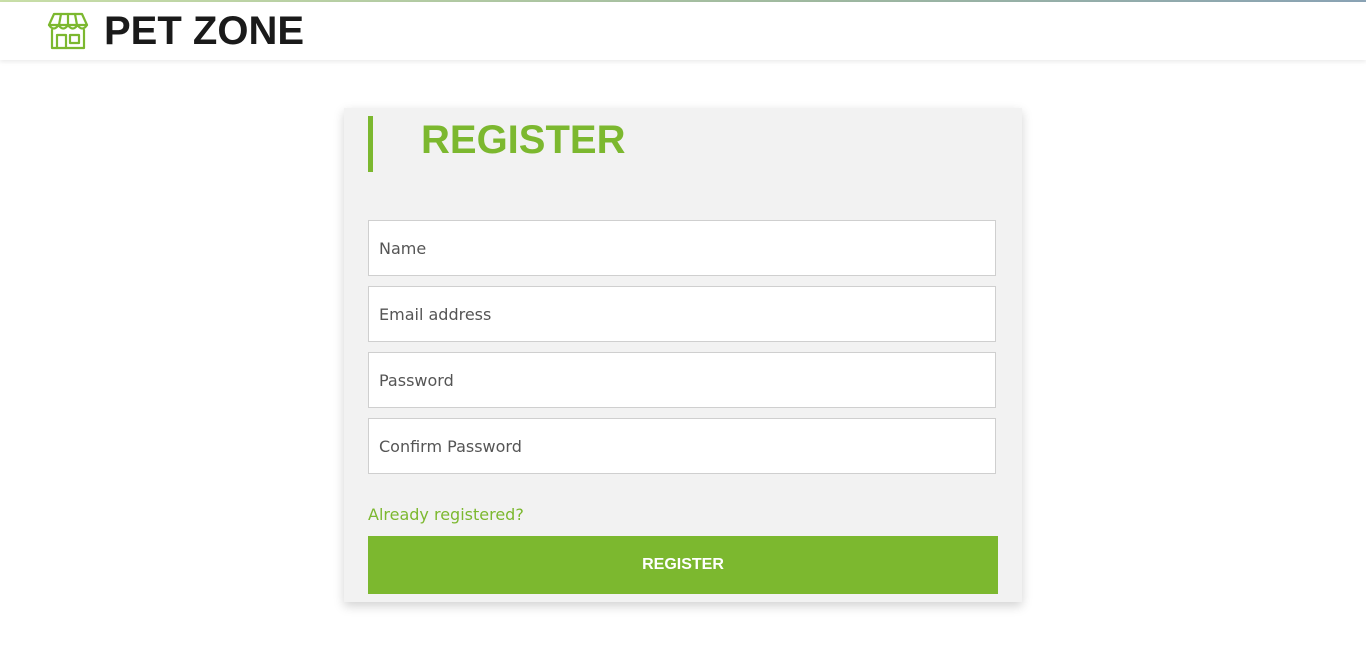 Image resolution: width=1366 pixels, height=665 pixels. What do you see at coordinates (682, 446) in the screenshot?
I see `confirm-password-field` at bounding box center [682, 446].